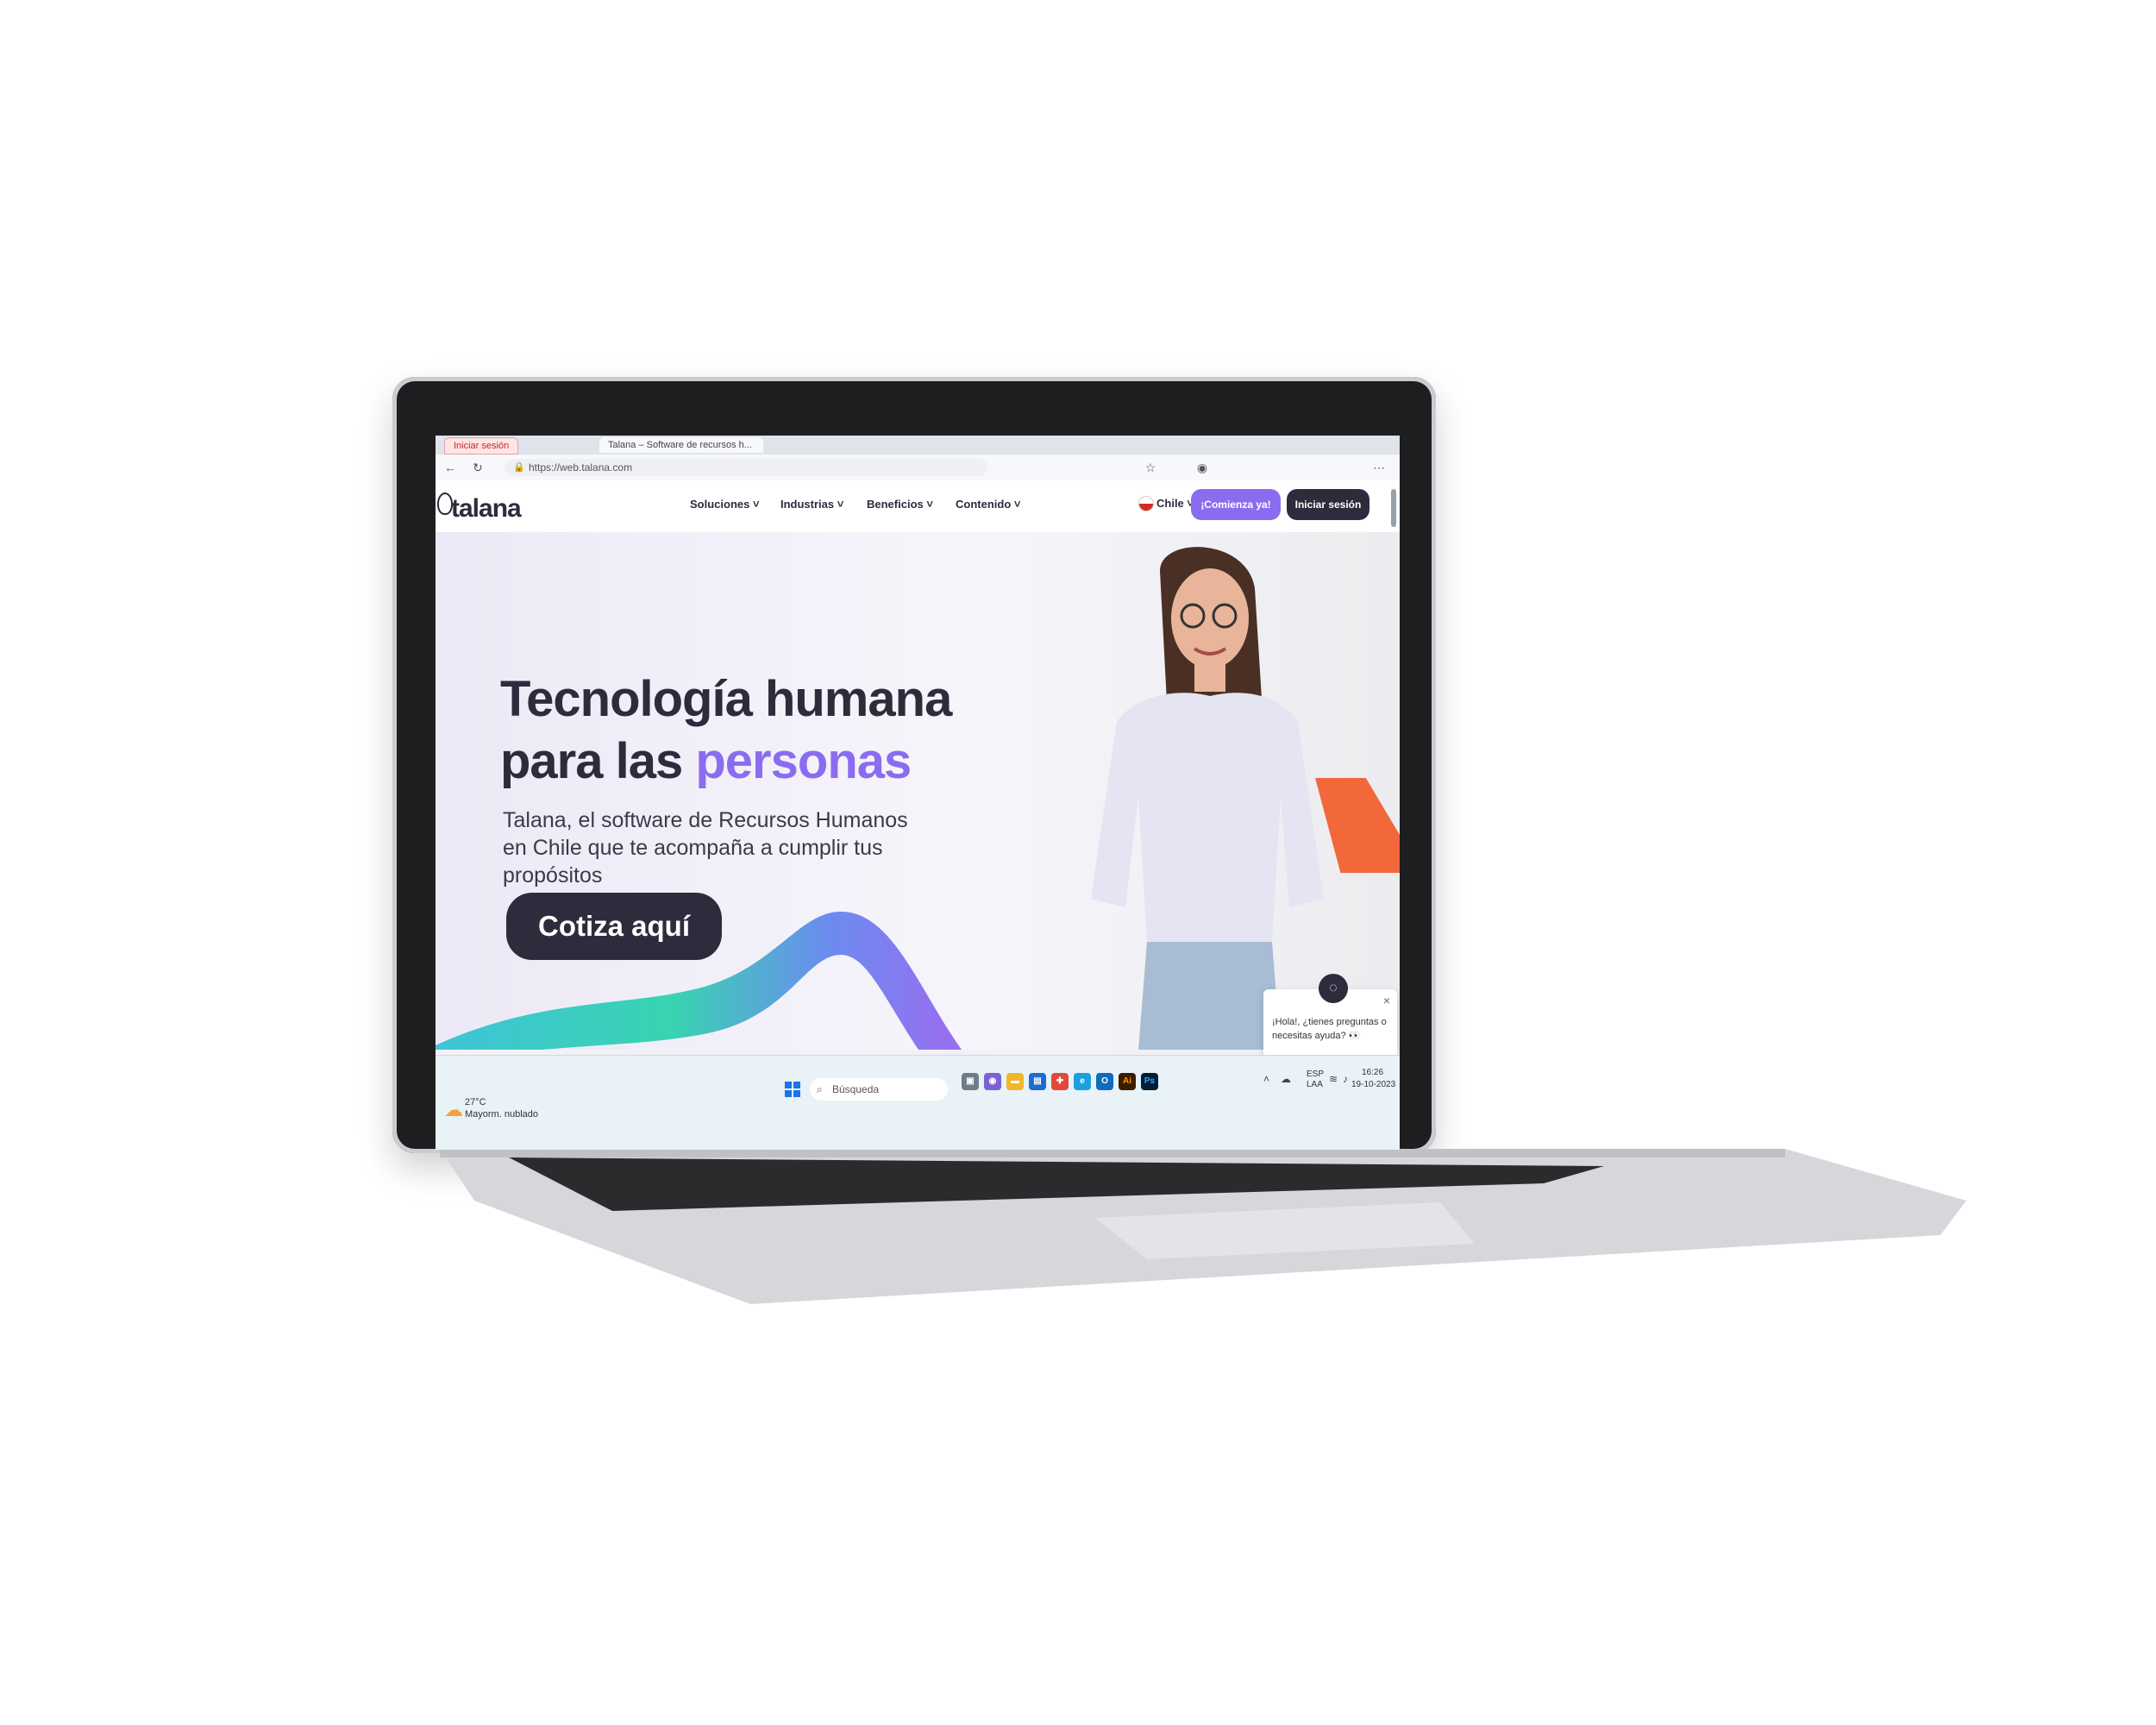 The width and height of the screenshot is (2156, 1725). Describe the element at coordinates (1104, 1082) in the screenshot. I see `outlook-icon: O` at that location.